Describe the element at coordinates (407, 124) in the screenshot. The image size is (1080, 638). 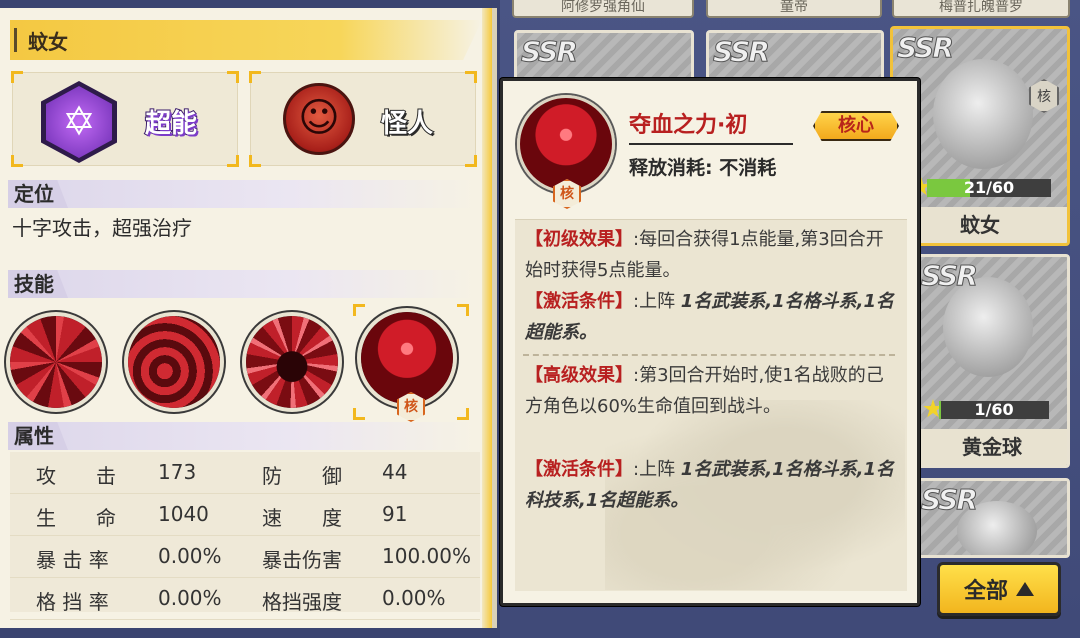
I see `type-label-monster: 怪人` at that location.